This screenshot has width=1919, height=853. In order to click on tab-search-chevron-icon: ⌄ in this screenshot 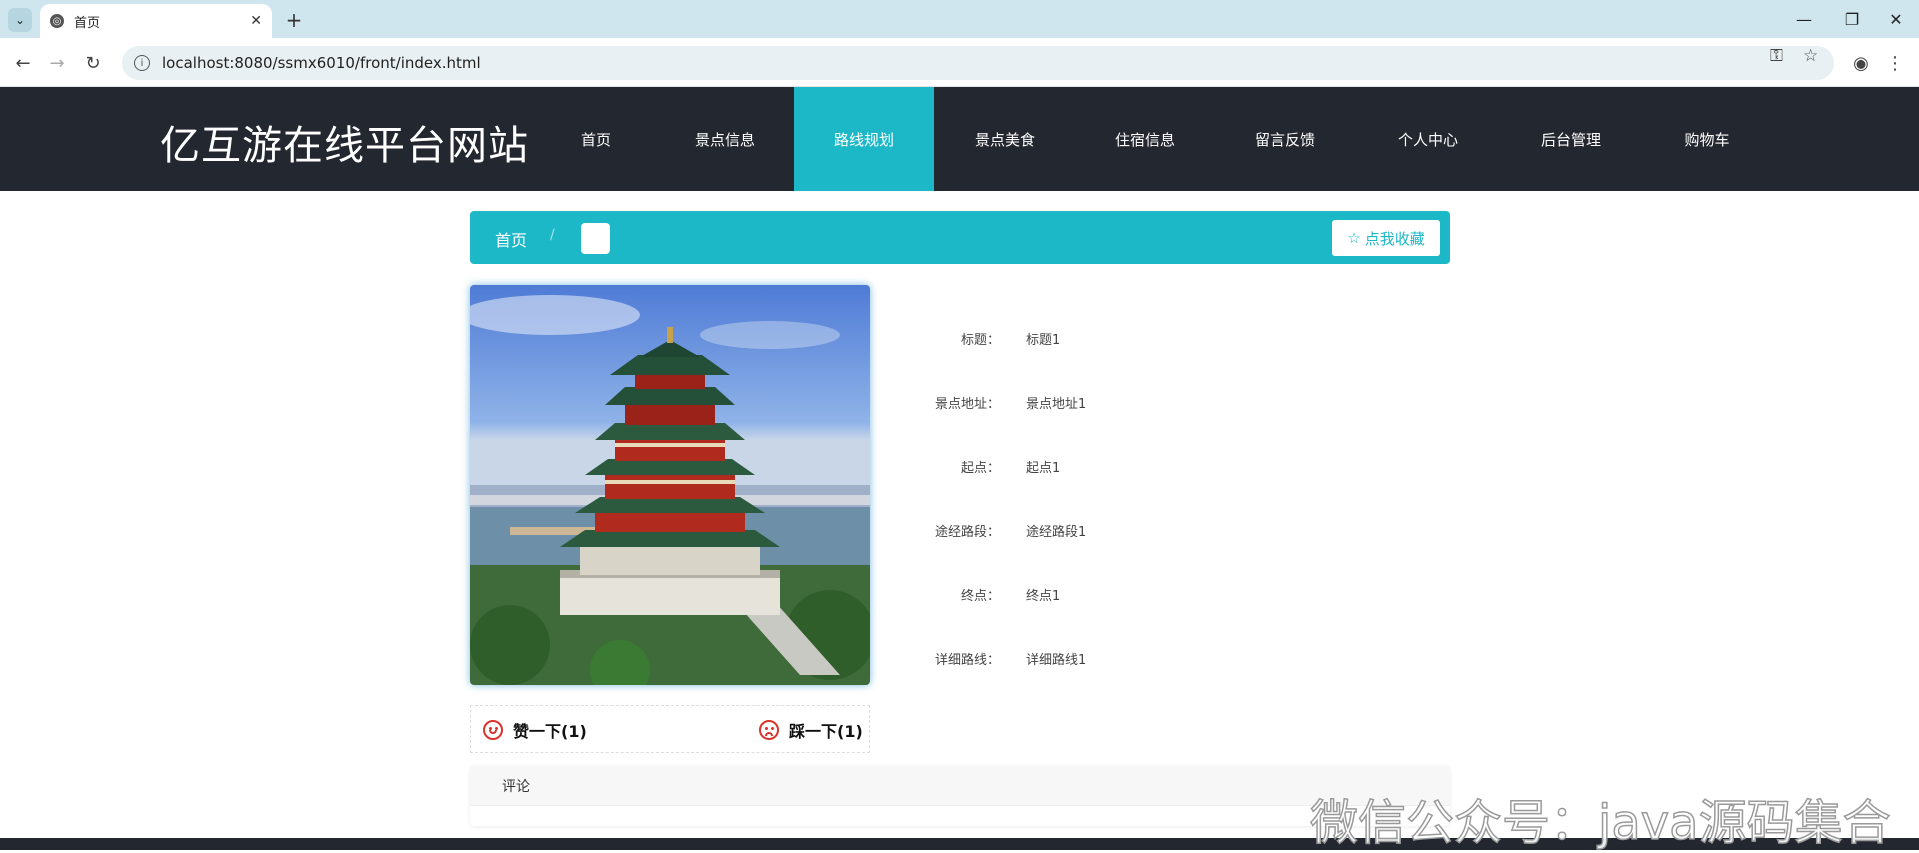, I will do `click(20, 20)`.